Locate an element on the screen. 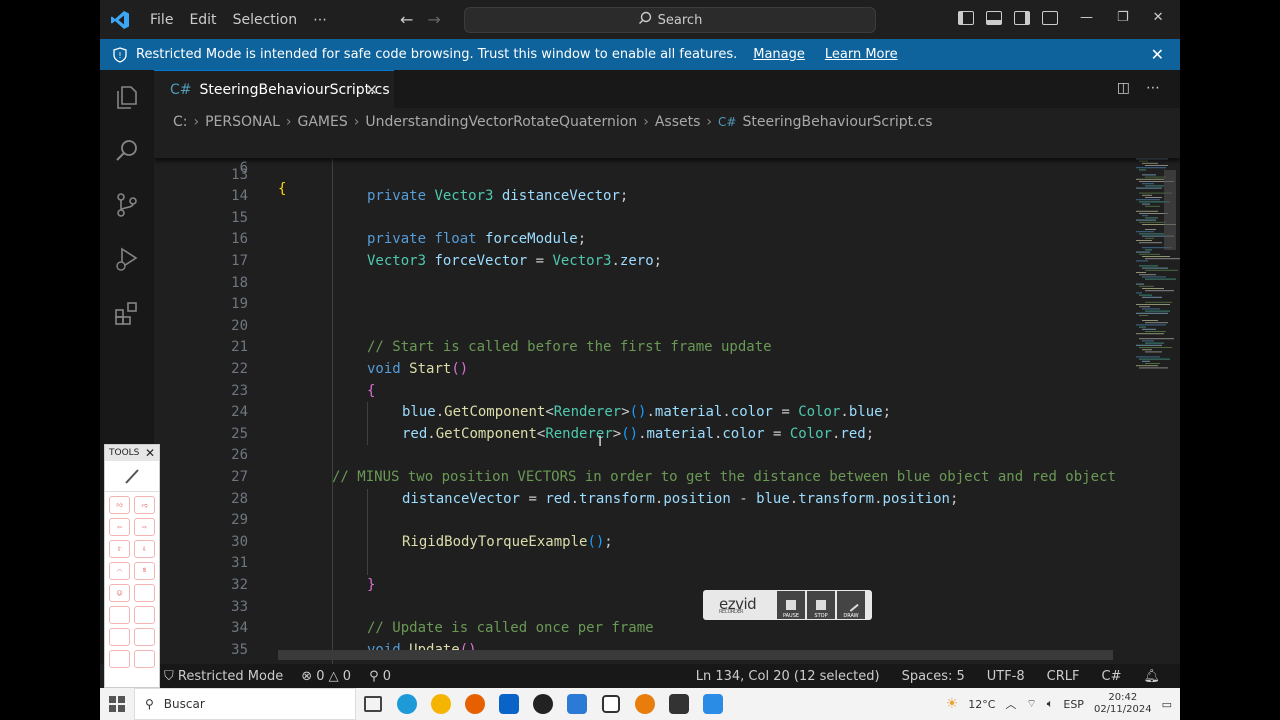 This screenshot has width=1280, height=720. arrow-down-icon: ⇩ is located at coordinates (144, 549).